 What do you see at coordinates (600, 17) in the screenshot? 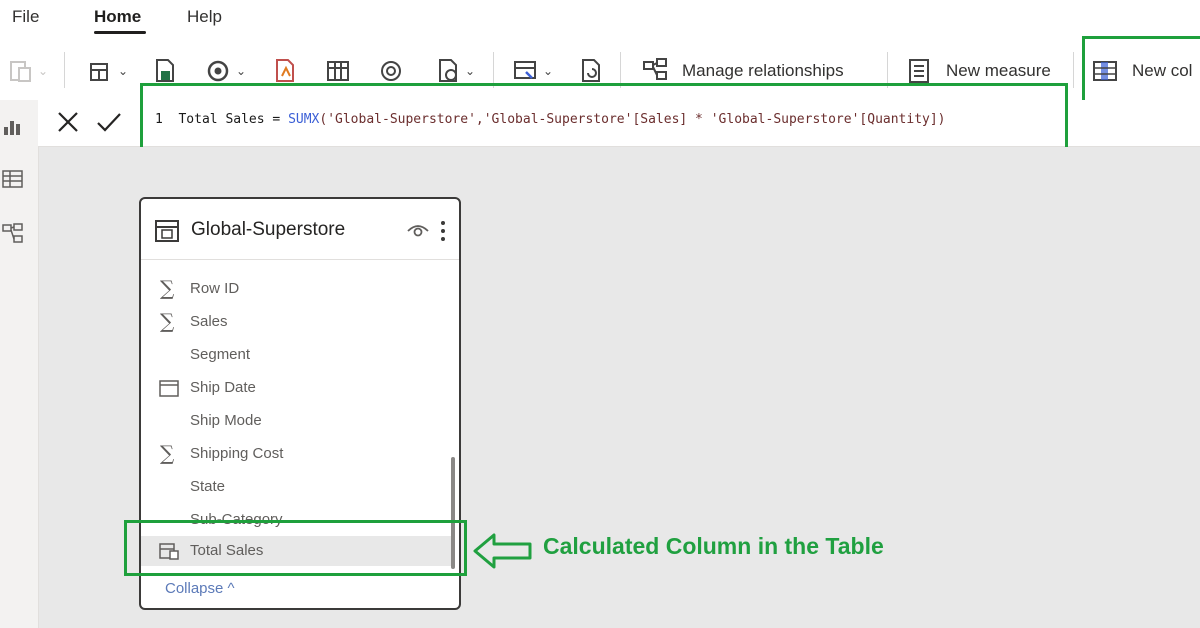
I see `menu-bar: File Home Help` at bounding box center [600, 17].